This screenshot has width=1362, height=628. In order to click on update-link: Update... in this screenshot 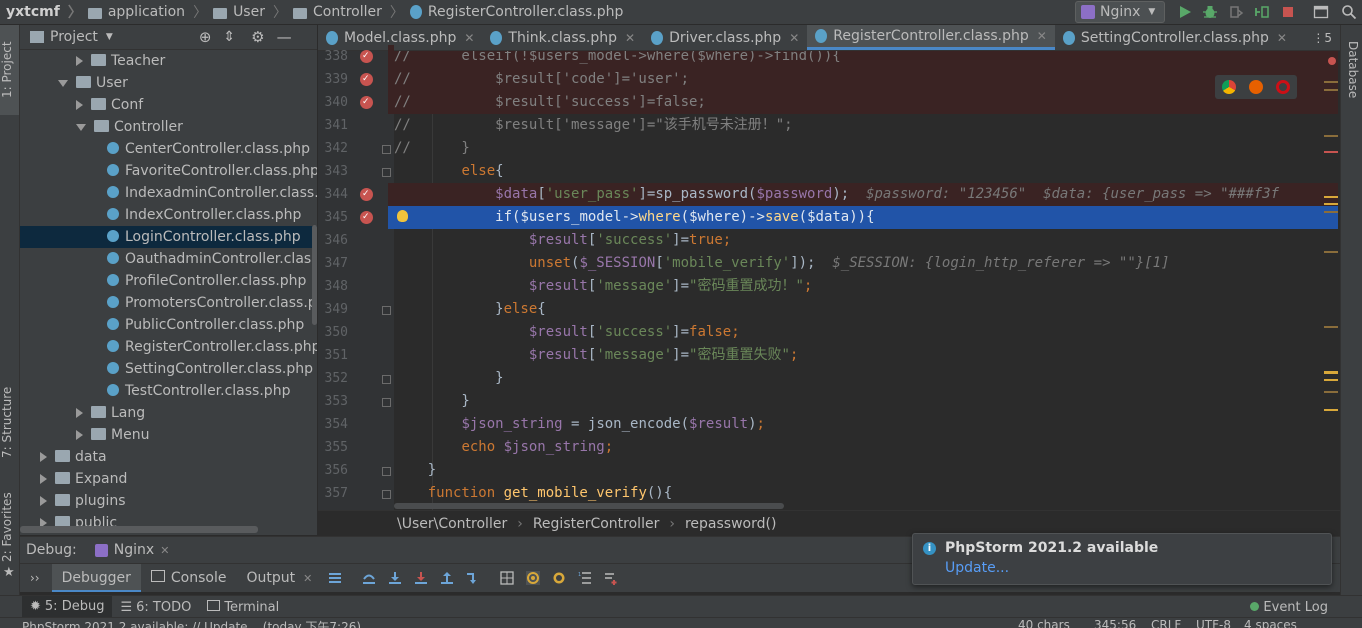, I will do `click(977, 568)`.